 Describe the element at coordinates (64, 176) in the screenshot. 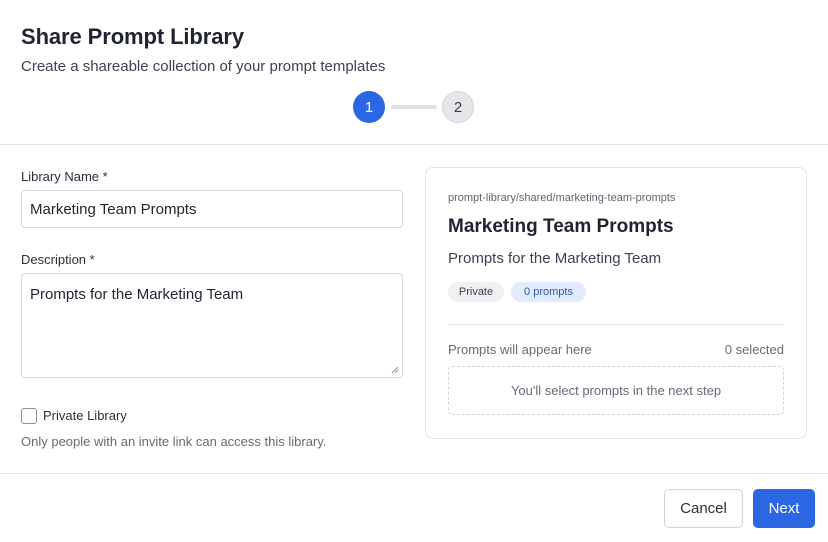

I see `library-name-label: Library Name *` at that location.